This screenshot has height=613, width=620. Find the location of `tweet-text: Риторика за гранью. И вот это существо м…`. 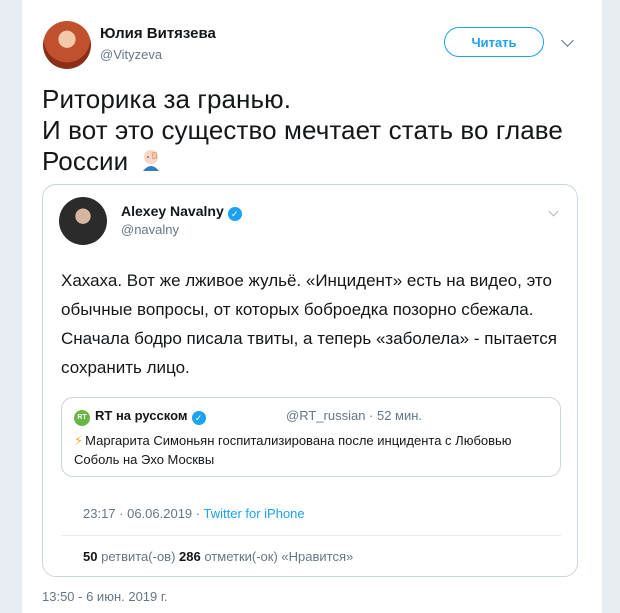

tweet-text: Риторика за гранью. И вот это существо м… is located at coordinates (312, 130).